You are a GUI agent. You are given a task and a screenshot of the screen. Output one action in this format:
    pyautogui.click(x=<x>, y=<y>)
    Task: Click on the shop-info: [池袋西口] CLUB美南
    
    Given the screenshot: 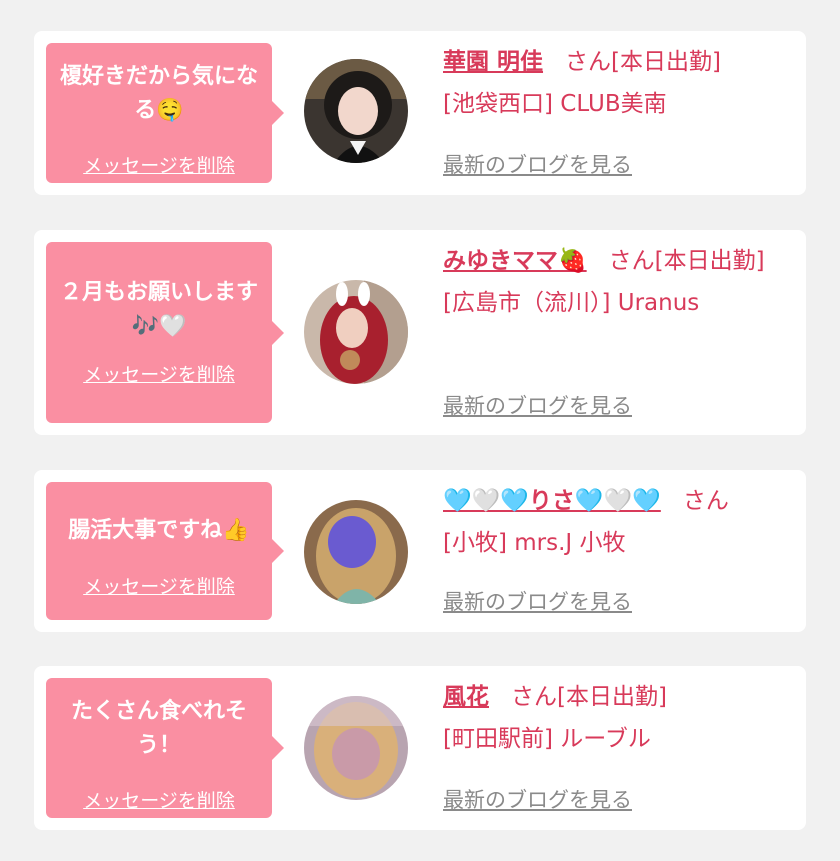 What is the action you would take?
    pyautogui.click(x=555, y=104)
    